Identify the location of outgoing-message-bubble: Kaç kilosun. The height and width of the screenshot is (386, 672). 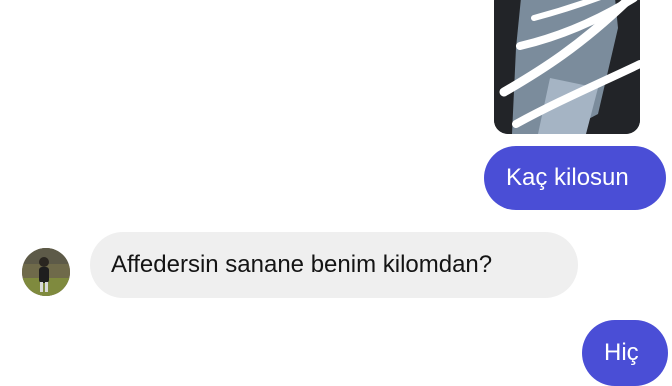
(575, 178).